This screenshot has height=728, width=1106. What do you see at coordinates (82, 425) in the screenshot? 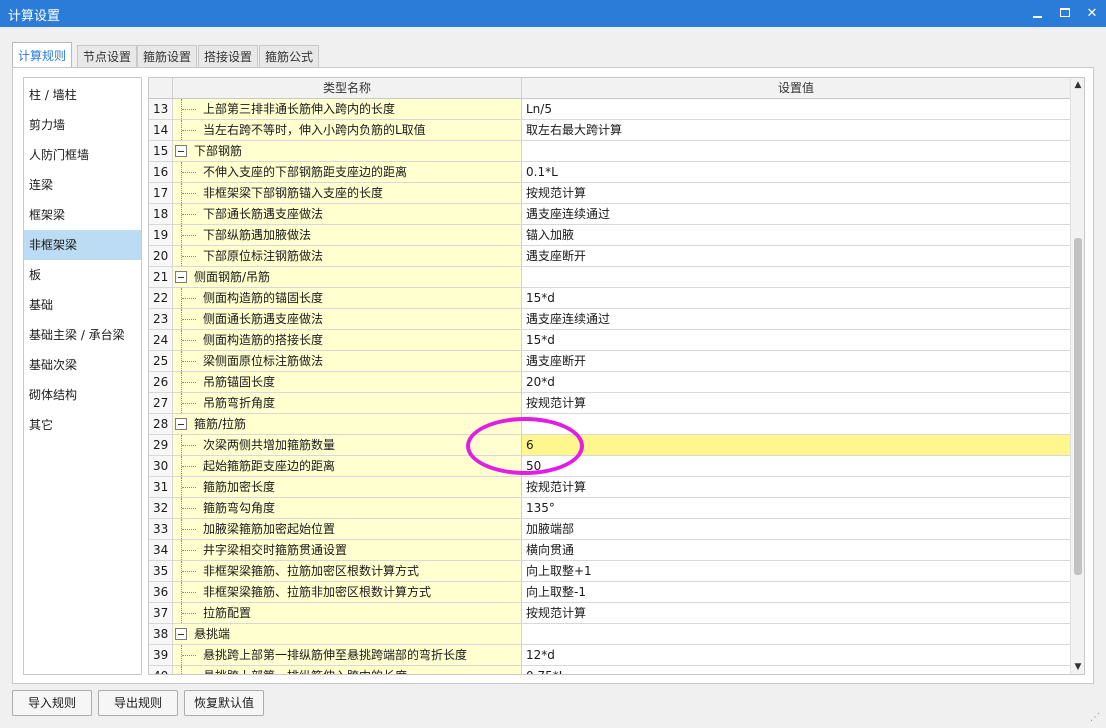
I see `category-item-other: 其它` at bounding box center [82, 425].